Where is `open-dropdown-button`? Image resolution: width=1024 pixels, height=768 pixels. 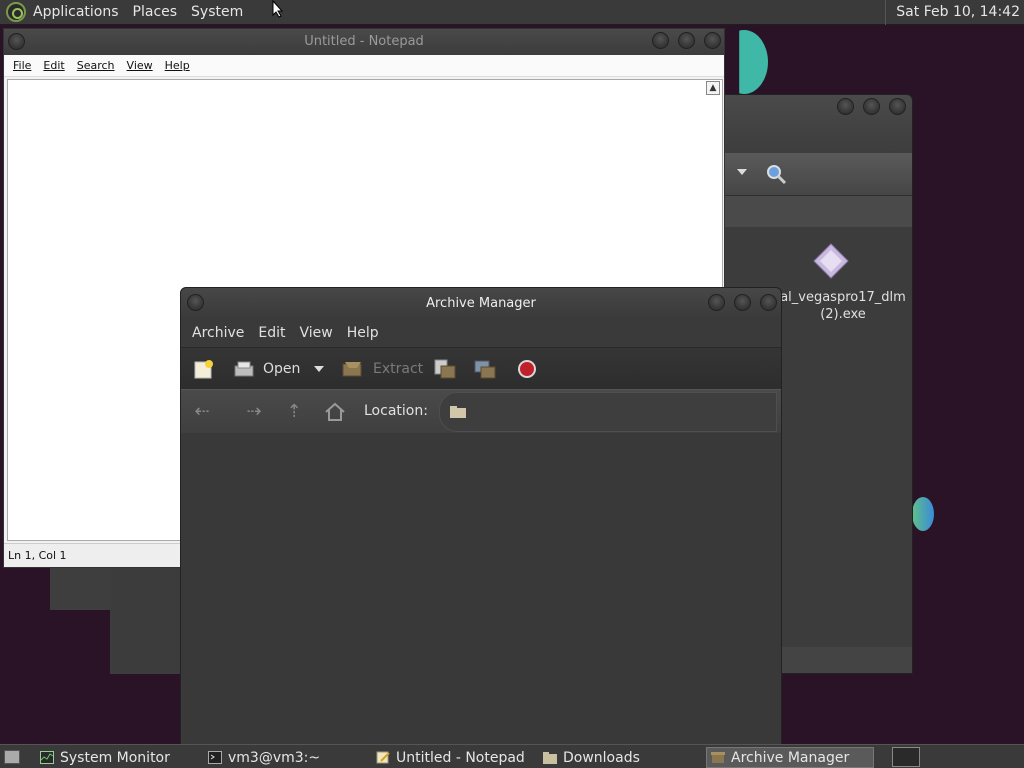
open-dropdown-button is located at coordinates (319, 369).